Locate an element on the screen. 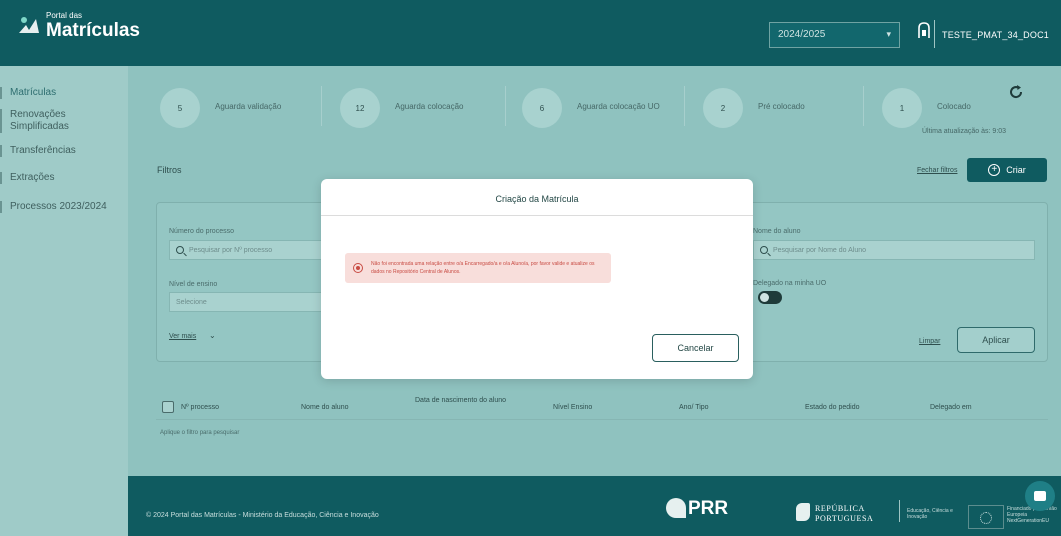 The height and width of the screenshot is (536, 1061). dialog-divider is located at coordinates (537, 215).